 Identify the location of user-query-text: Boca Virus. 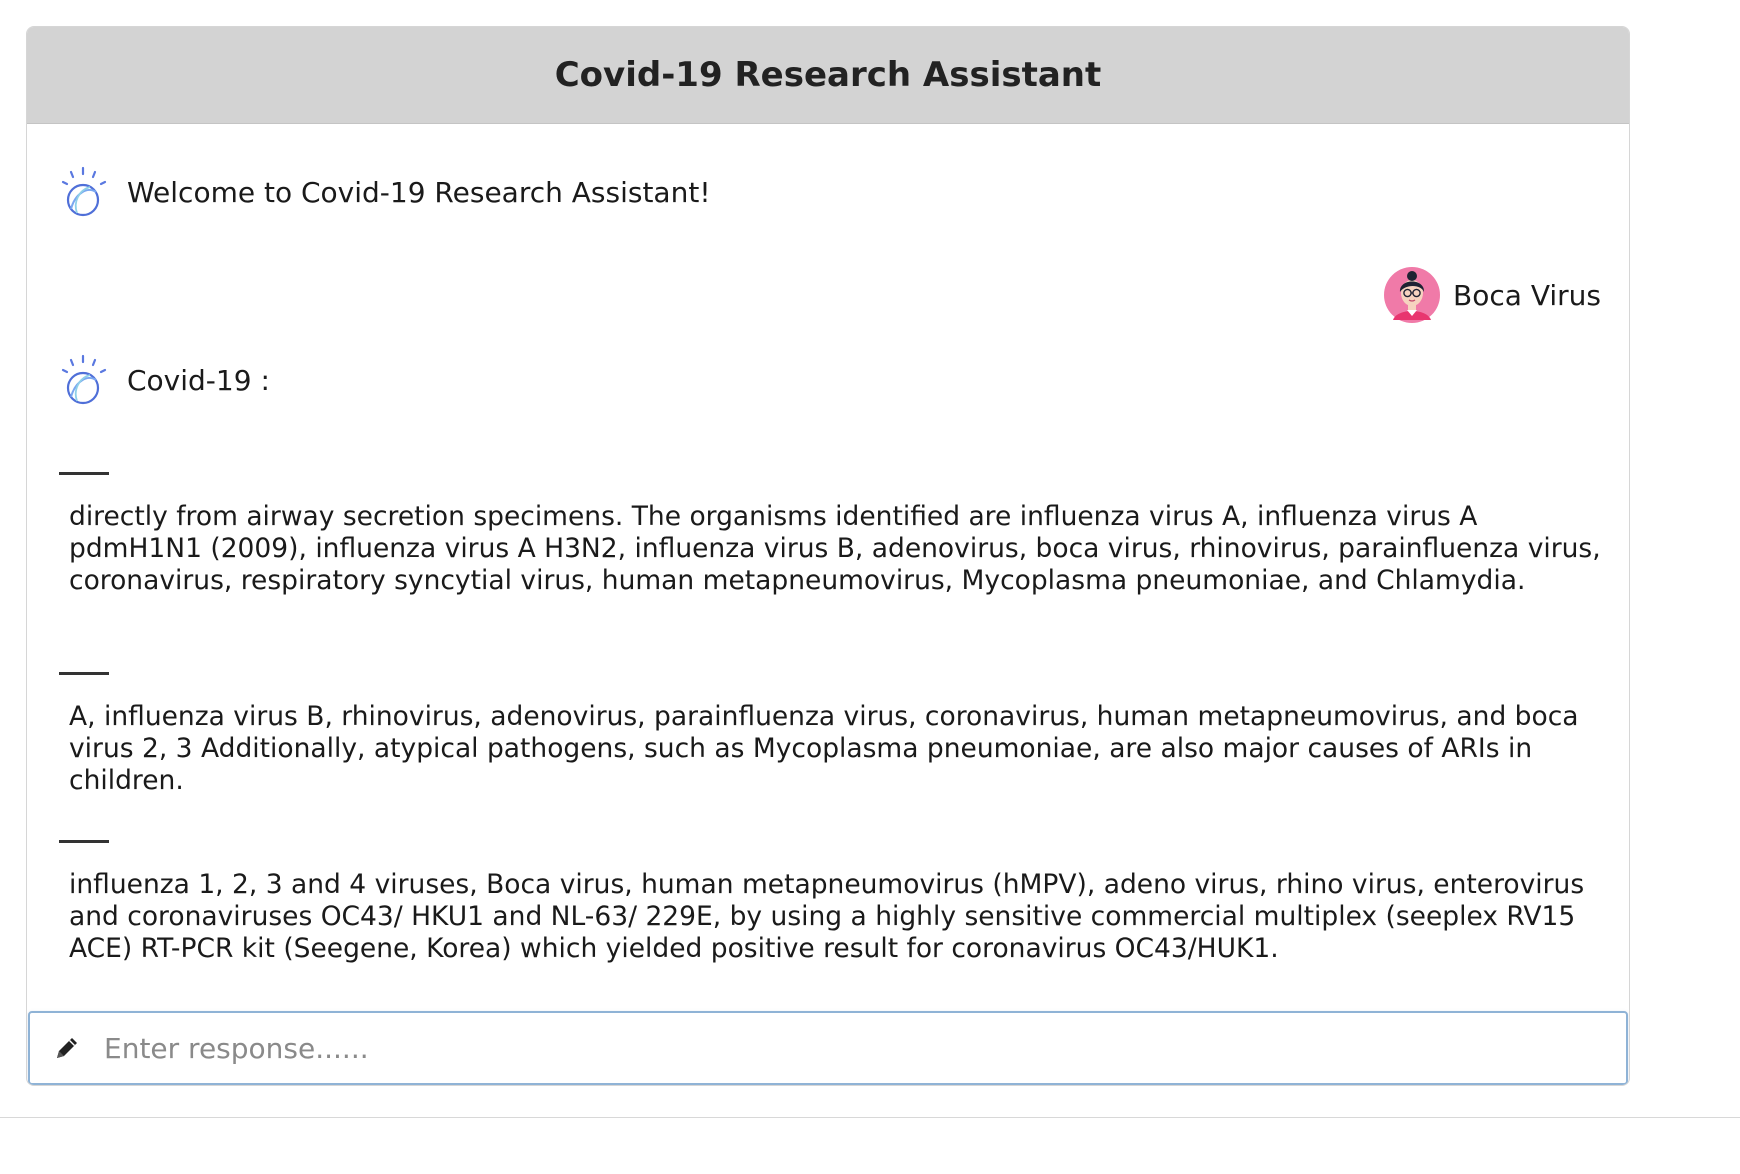
(1527, 295).